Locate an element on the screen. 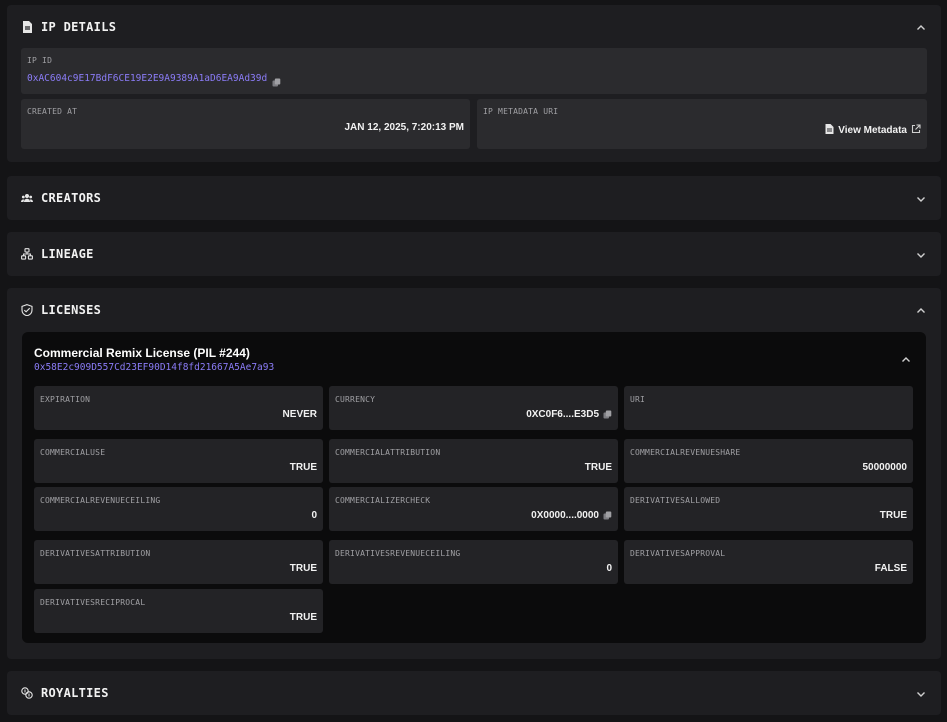 The width and height of the screenshot is (947, 722). licenses-title: LICENSES is located at coordinates (71, 310).